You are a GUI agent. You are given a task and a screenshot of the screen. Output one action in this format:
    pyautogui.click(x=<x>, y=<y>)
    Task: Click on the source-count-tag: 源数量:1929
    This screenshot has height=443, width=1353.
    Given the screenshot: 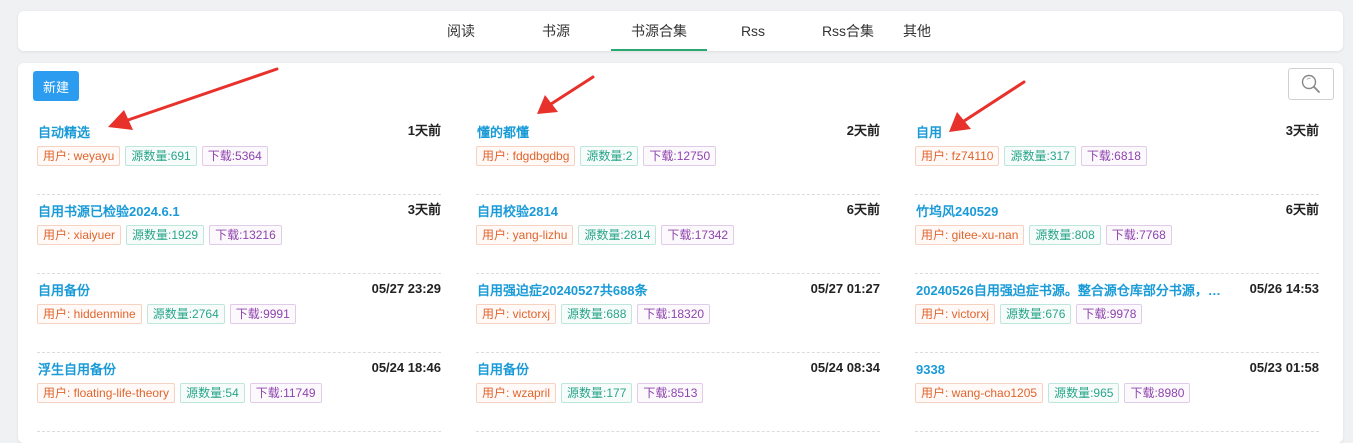 What is the action you would take?
    pyautogui.click(x=165, y=235)
    